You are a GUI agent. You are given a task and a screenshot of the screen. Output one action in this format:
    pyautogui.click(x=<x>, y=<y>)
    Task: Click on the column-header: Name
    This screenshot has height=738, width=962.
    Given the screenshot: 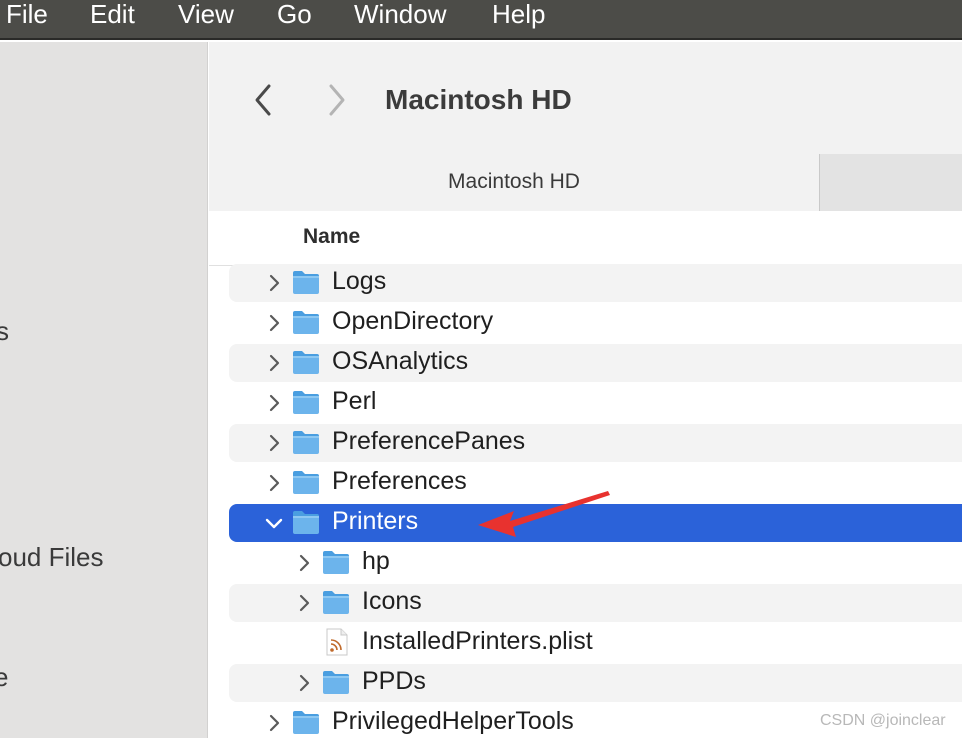 What is the action you would take?
    pyautogui.click(x=585, y=239)
    